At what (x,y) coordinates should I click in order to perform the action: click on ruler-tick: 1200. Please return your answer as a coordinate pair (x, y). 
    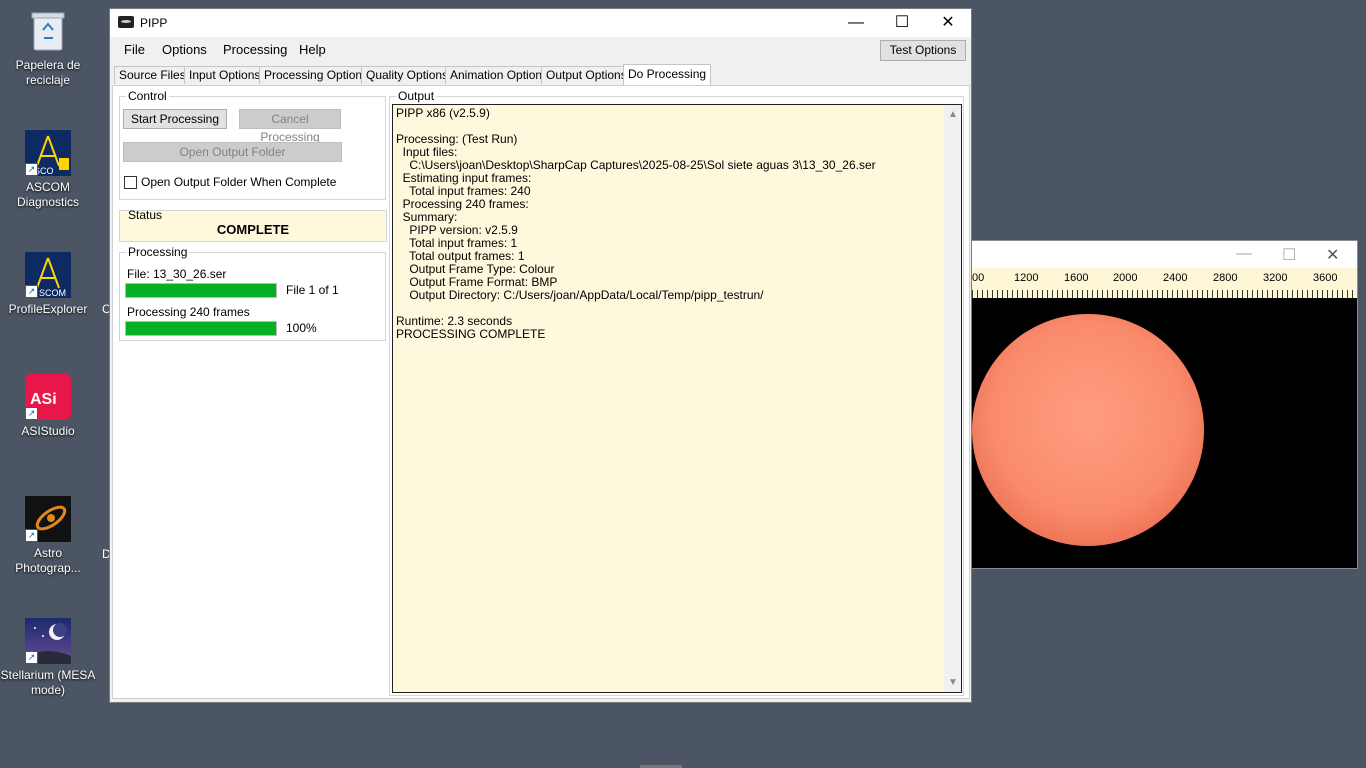
    Looking at the image, I should click on (1026, 278).